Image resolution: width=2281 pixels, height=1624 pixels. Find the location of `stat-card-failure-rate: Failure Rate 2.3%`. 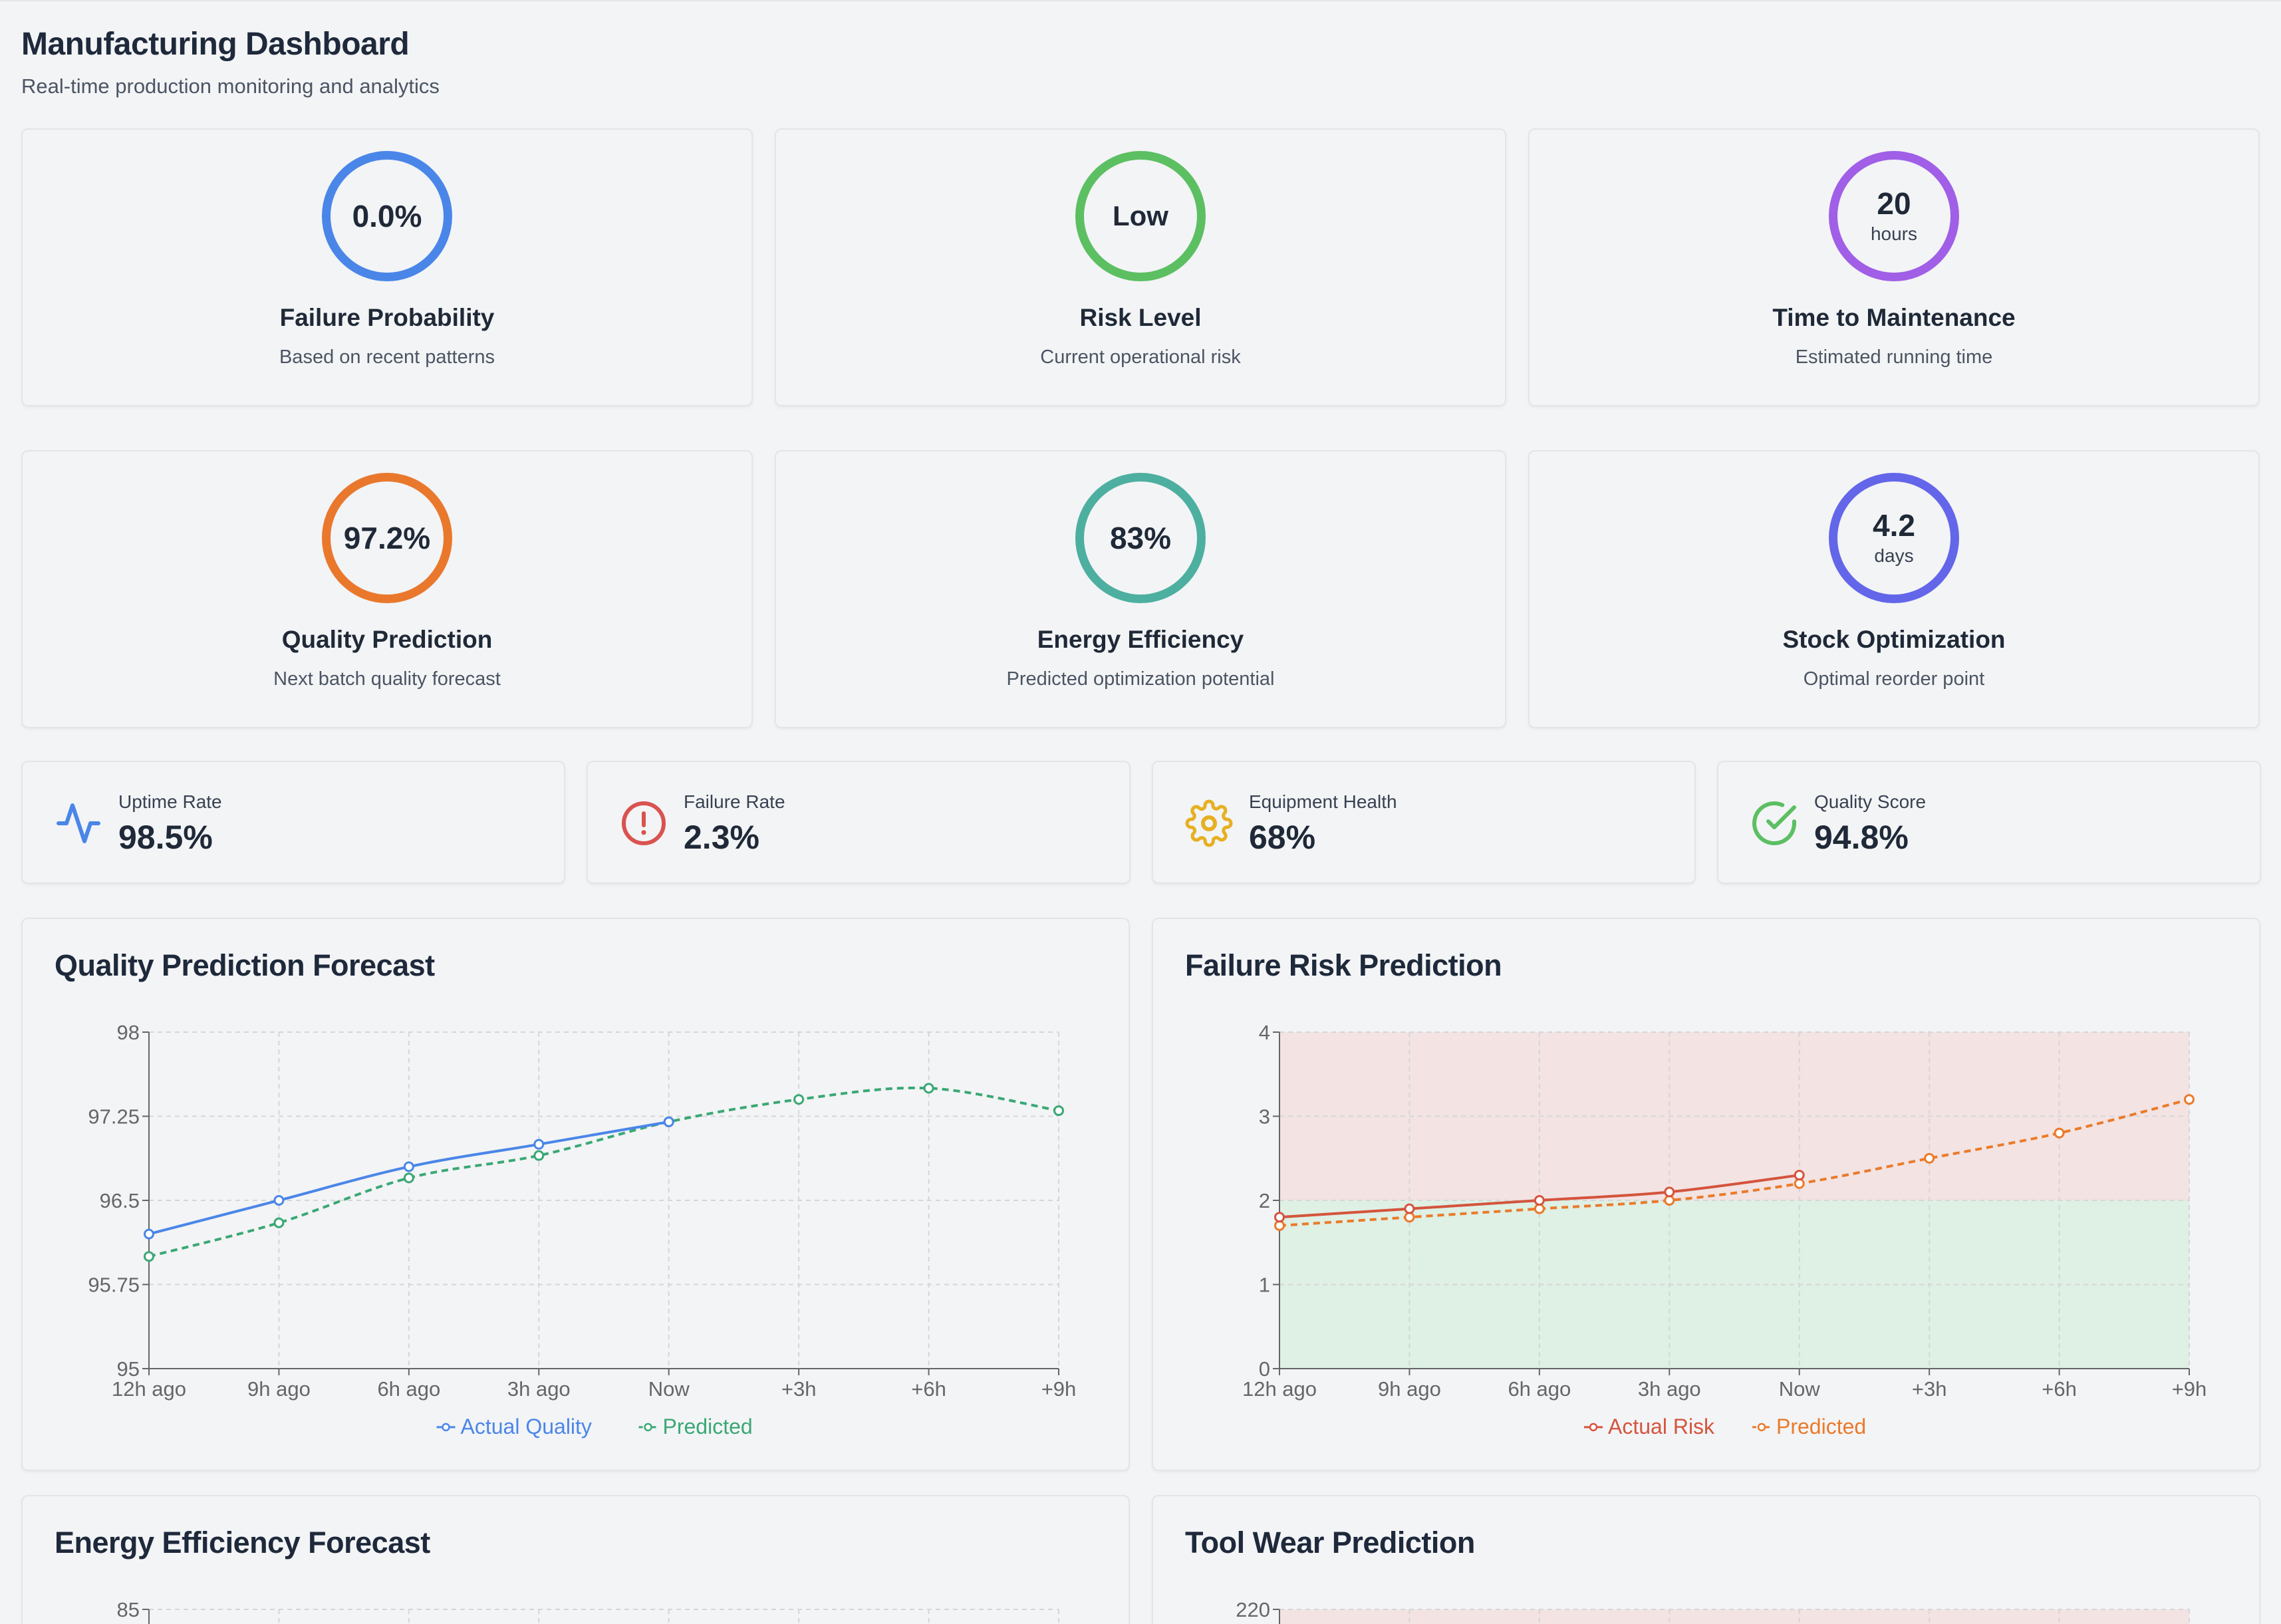

stat-card-failure-rate: Failure Rate 2.3% is located at coordinates (859, 822).